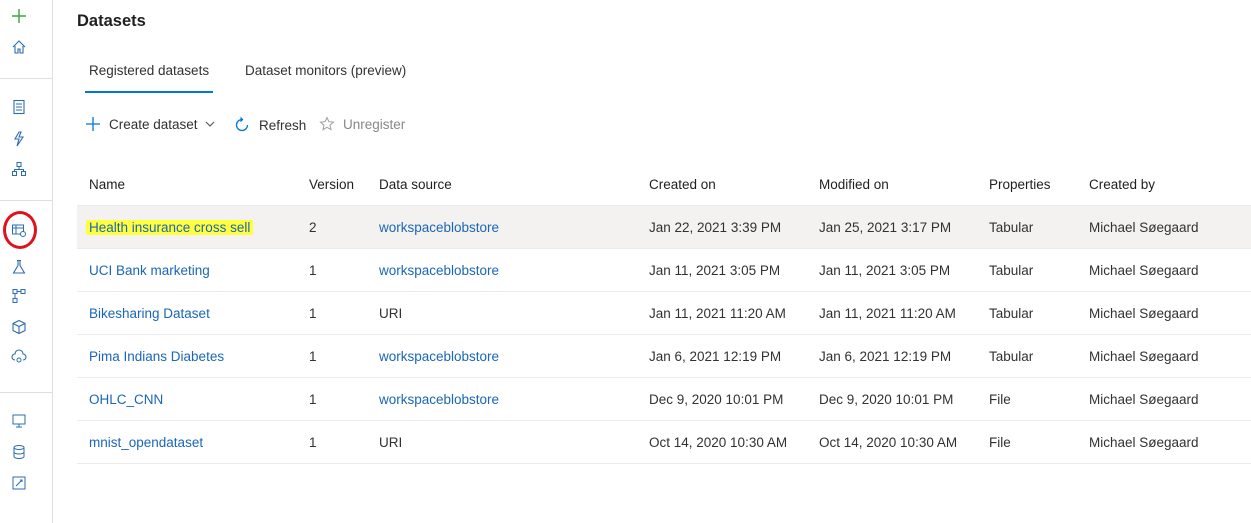 The image size is (1251, 523). I want to click on version-cell: 2, so click(313, 227).